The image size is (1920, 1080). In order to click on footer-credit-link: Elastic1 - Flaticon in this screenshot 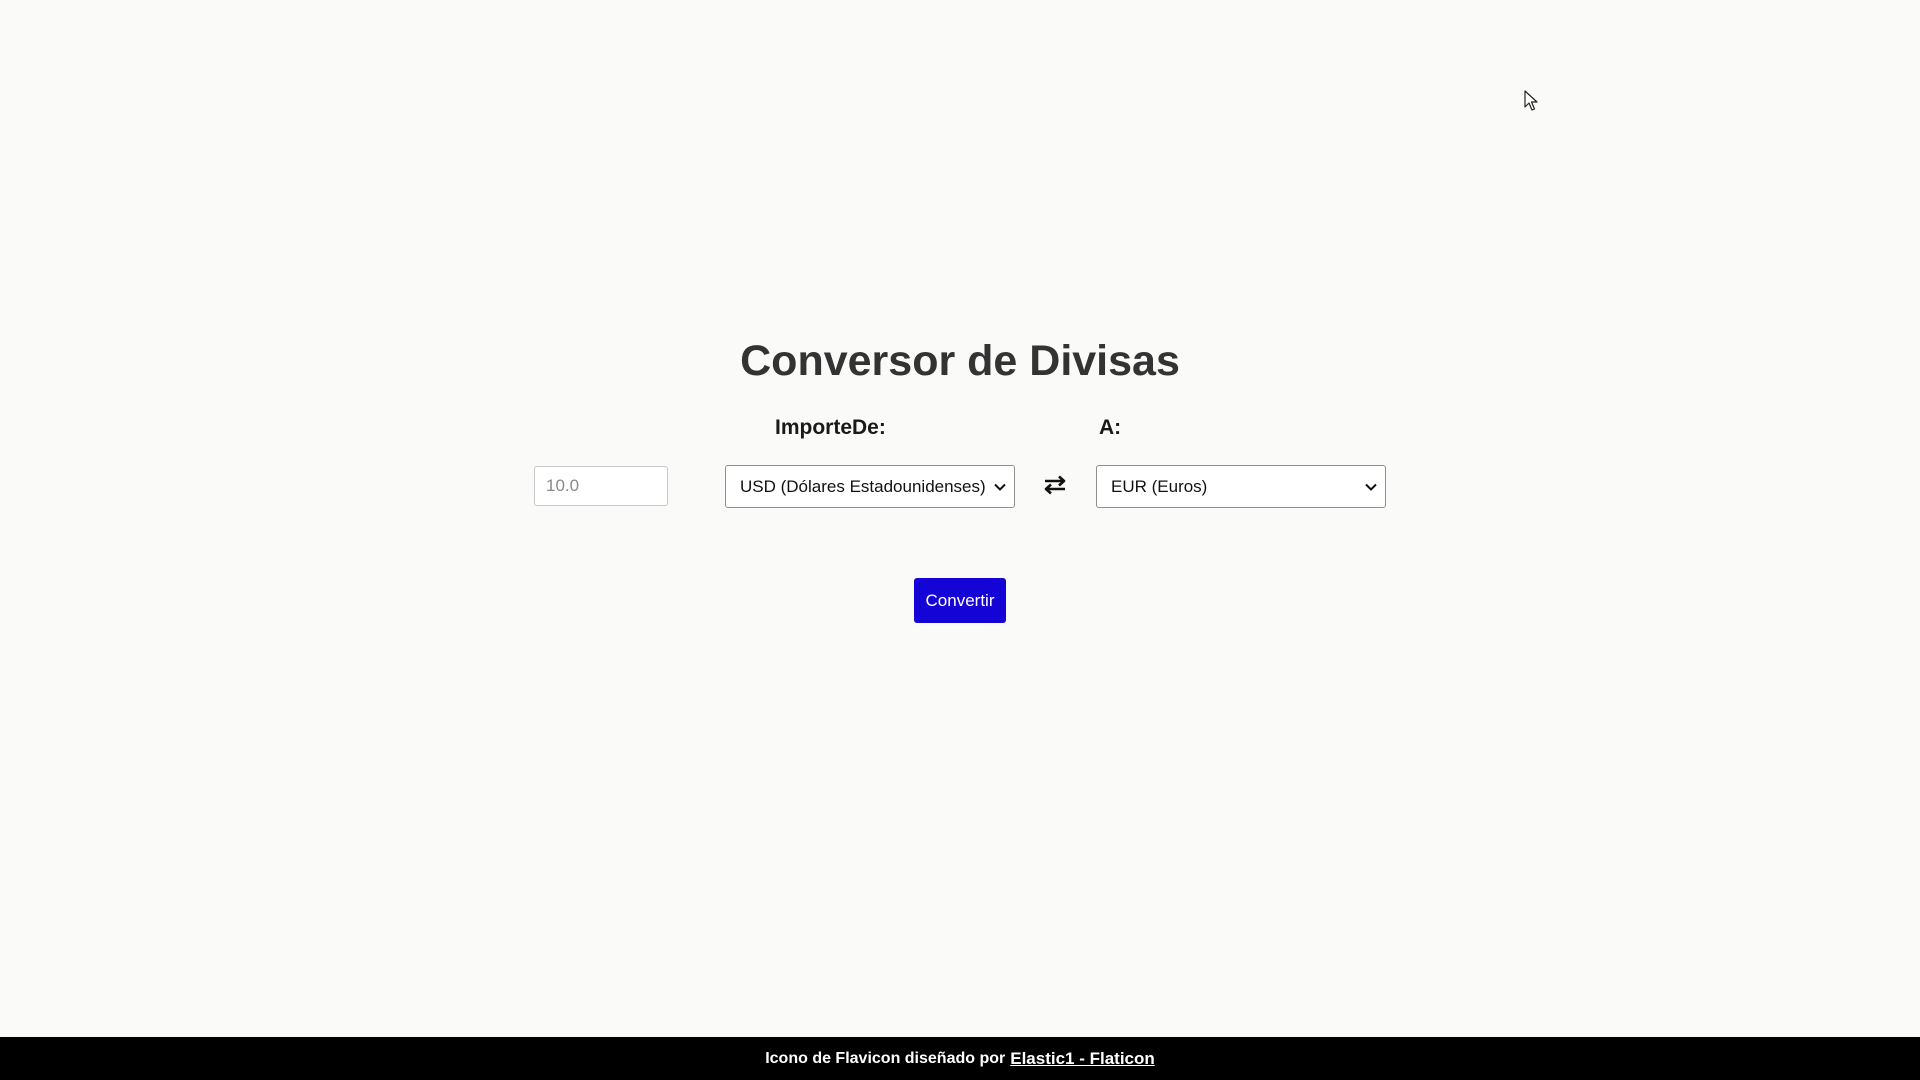, I will do `click(1082, 1059)`.